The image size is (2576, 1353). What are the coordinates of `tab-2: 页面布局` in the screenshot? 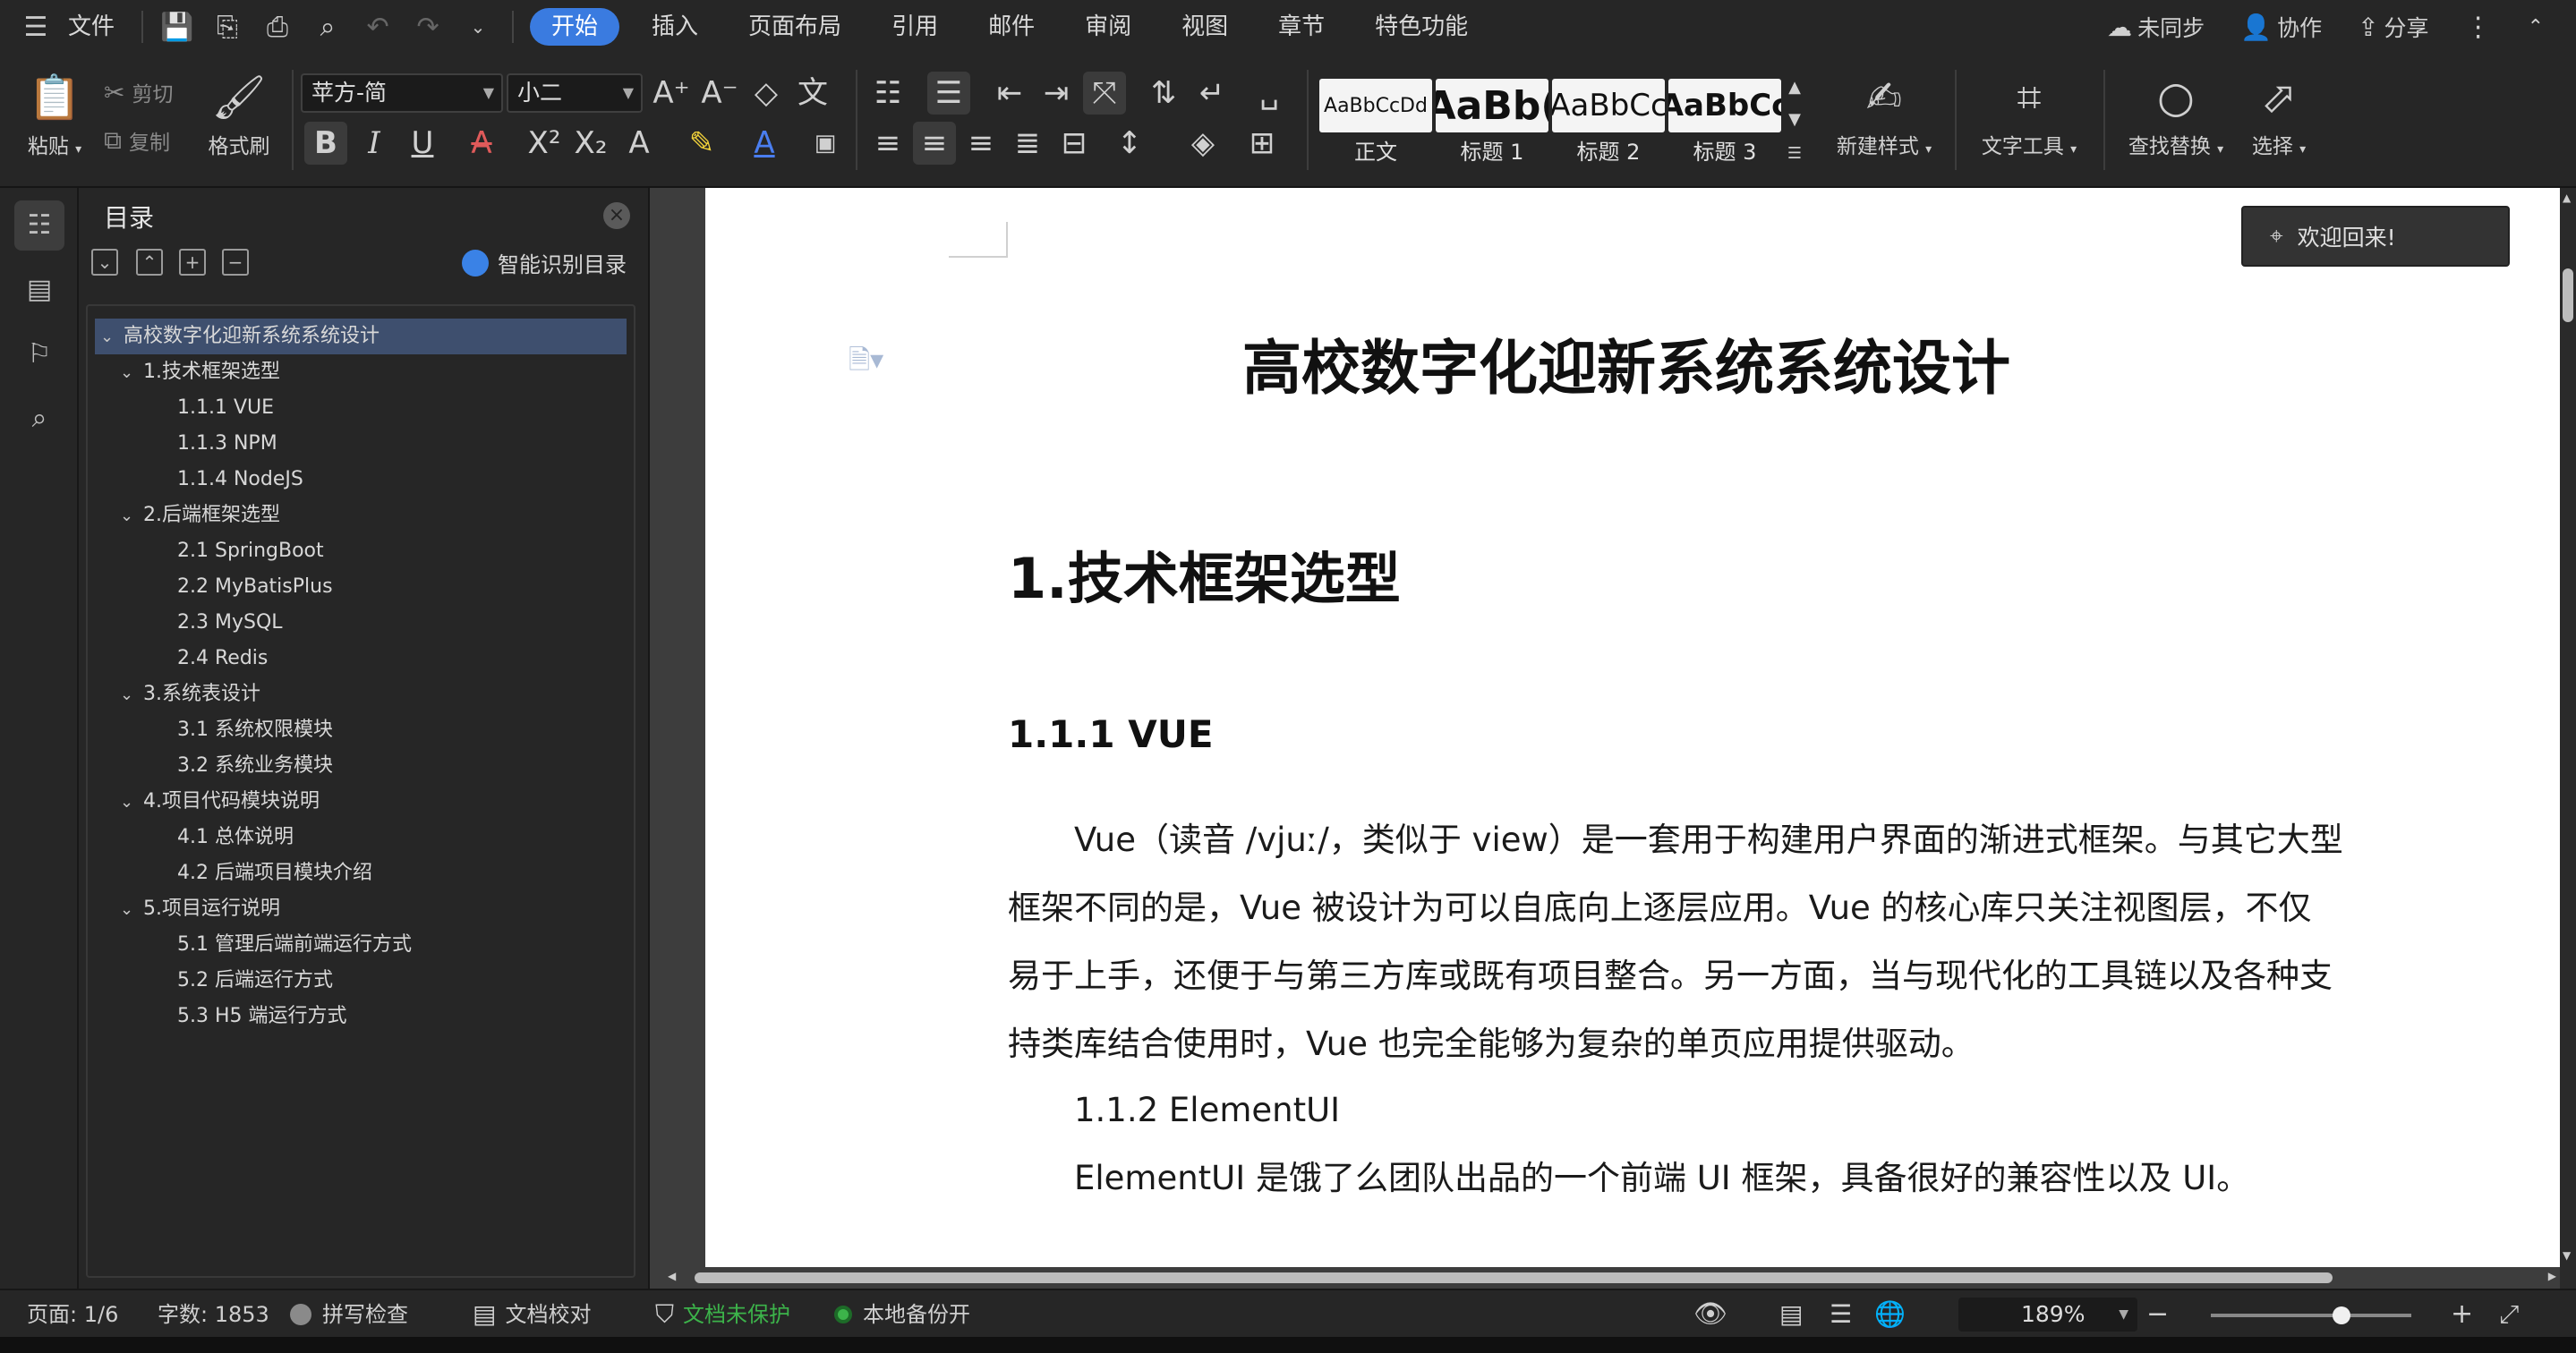 It's located at (794, 27).